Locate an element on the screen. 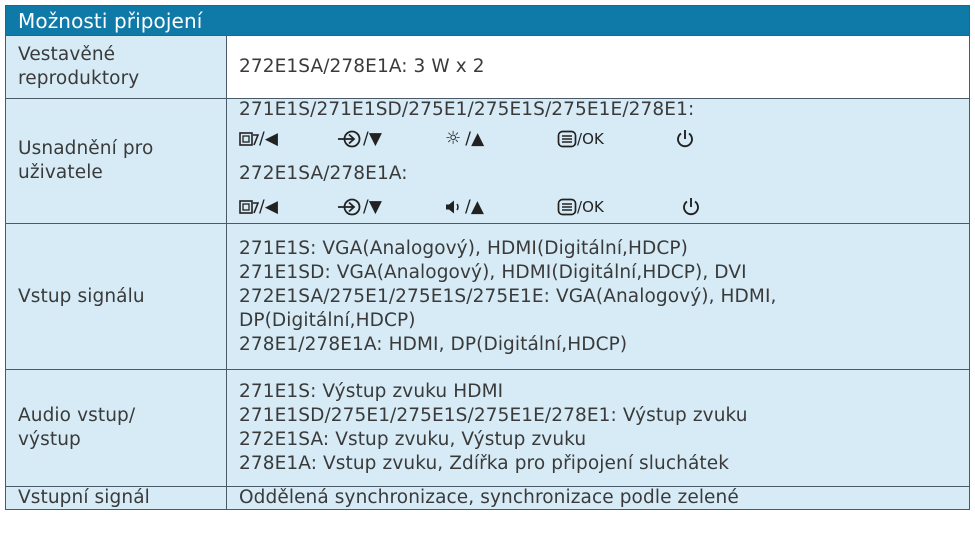 This screenshot has width=975, height=544. model-line: 272E1SA/278E1A: is located at coordinates (323, 173).